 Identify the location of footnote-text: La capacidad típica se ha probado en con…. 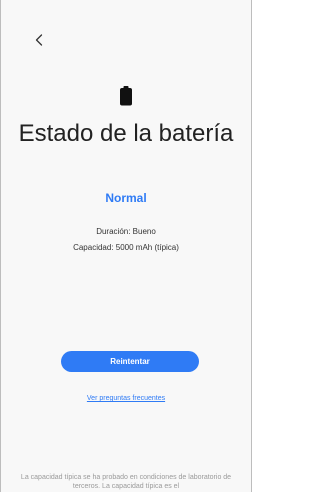
(126, 482).